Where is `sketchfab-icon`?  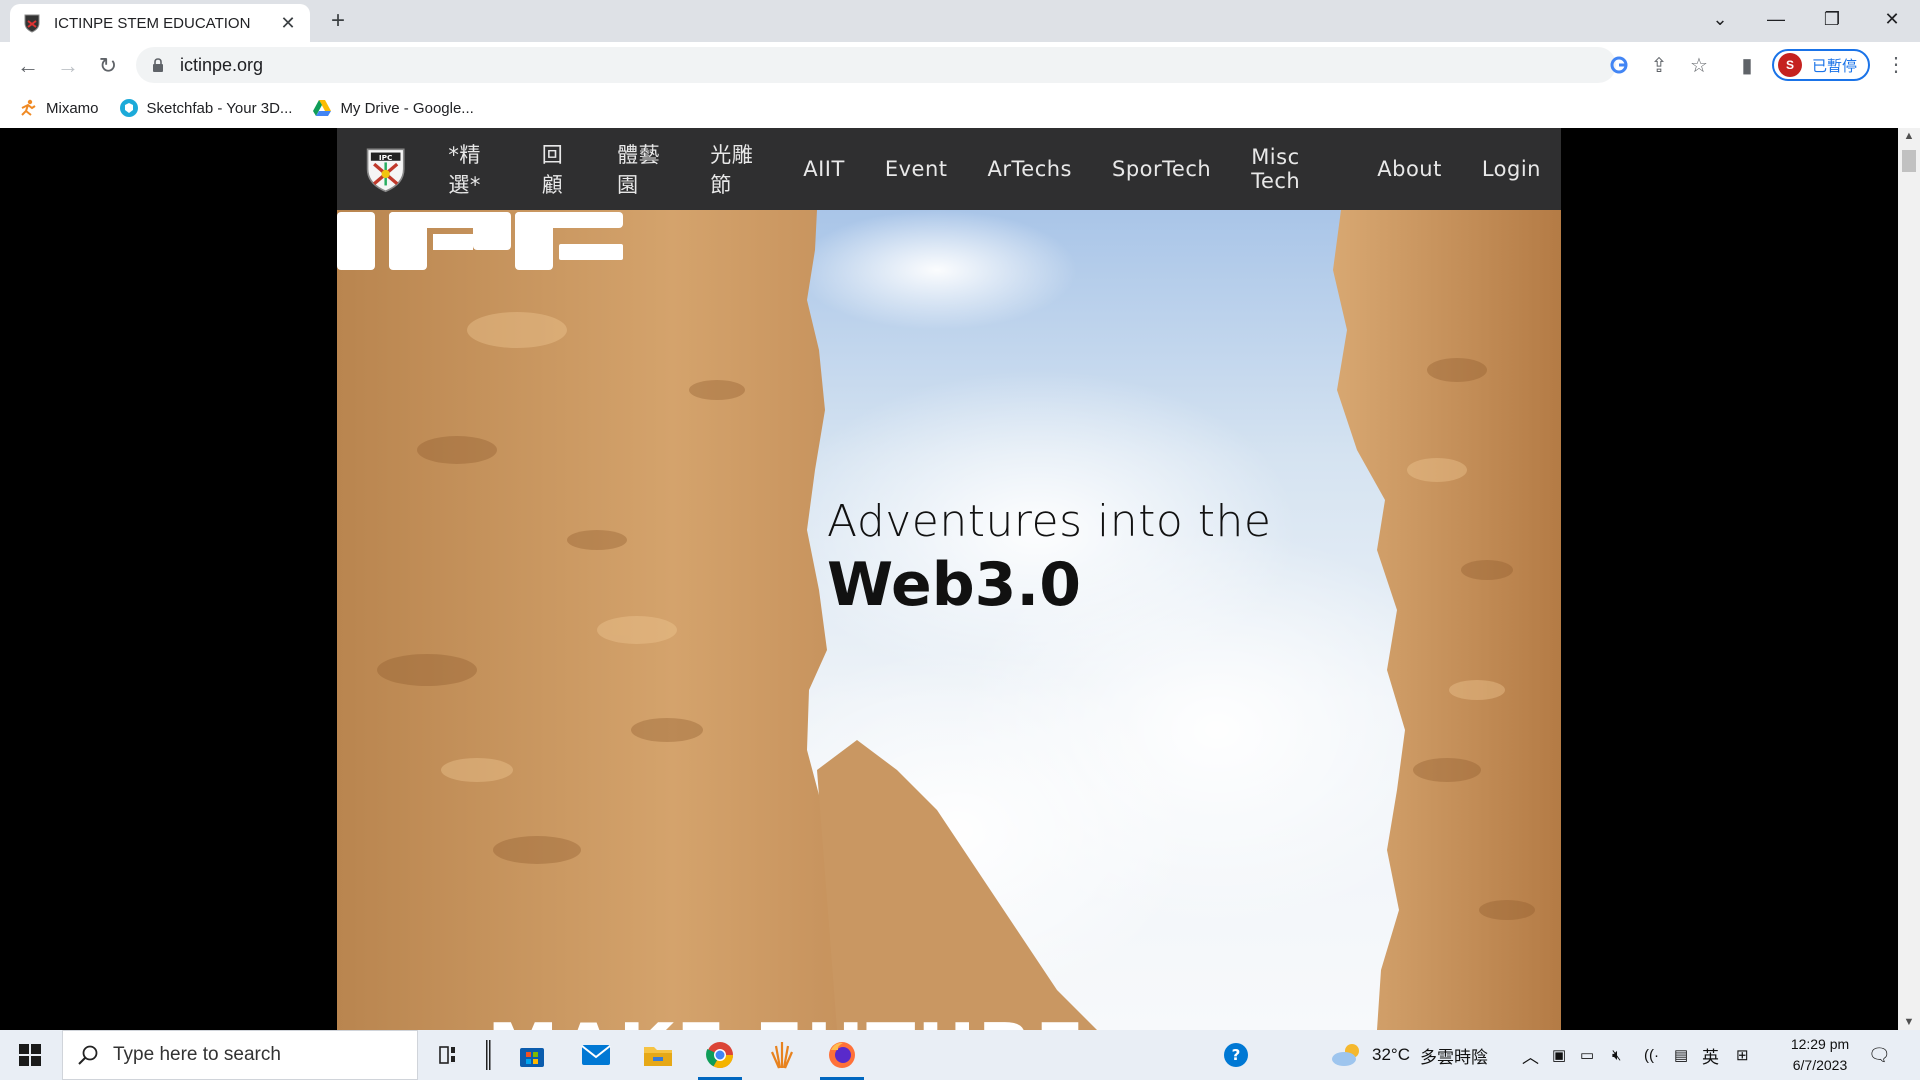
sketchfab-icon is located at coordinates (129, 108).